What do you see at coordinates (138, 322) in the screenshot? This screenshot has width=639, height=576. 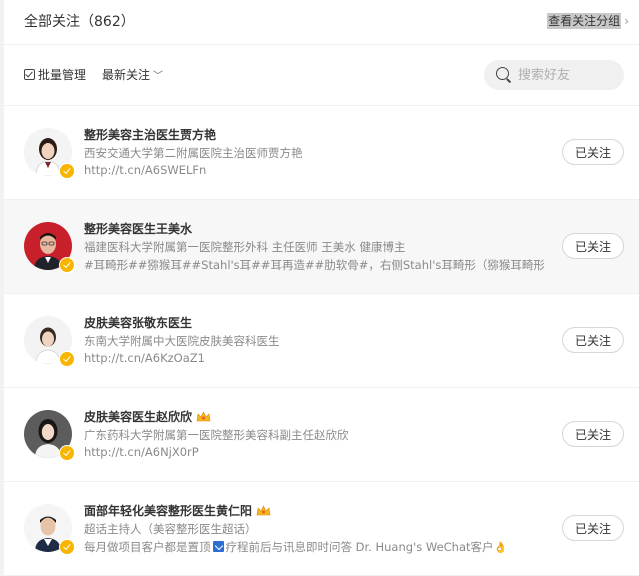 I see `user-name: 皮肤美容张敬东医生` at bounding box center [138, 322].